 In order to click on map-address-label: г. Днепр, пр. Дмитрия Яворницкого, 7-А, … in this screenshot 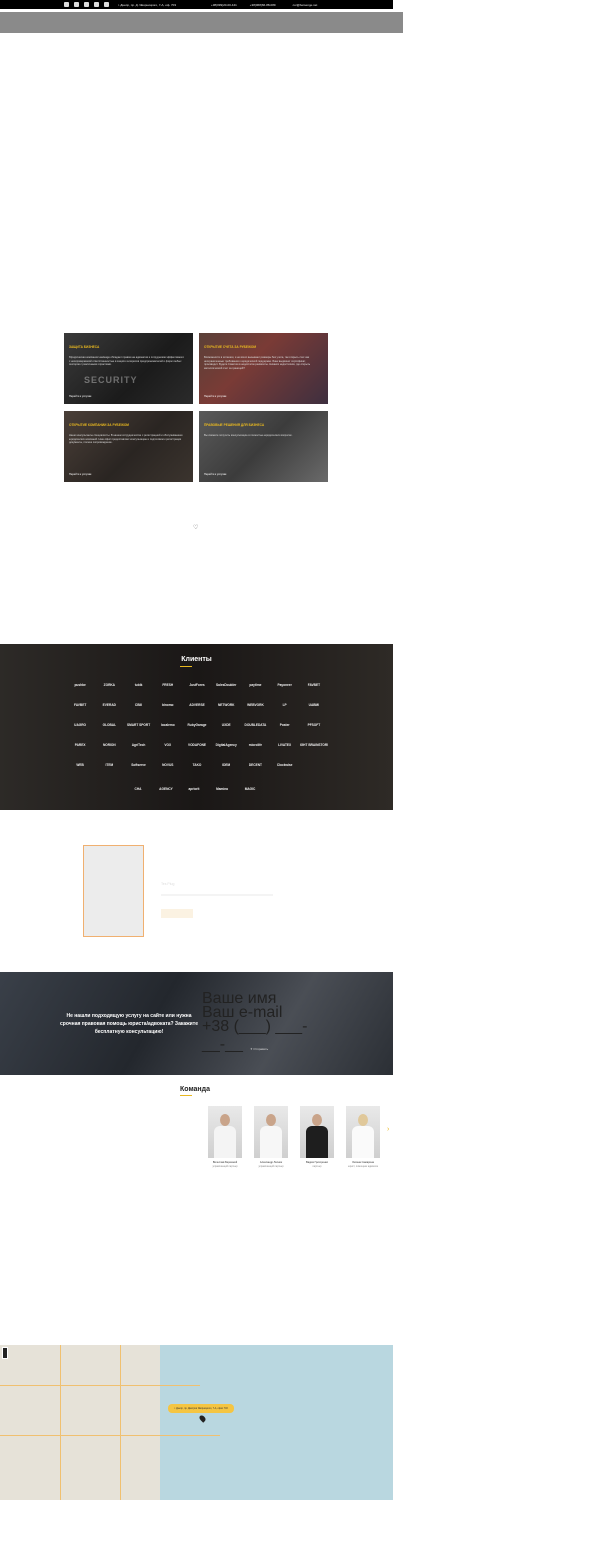, I will do `click(201, 1408)`.